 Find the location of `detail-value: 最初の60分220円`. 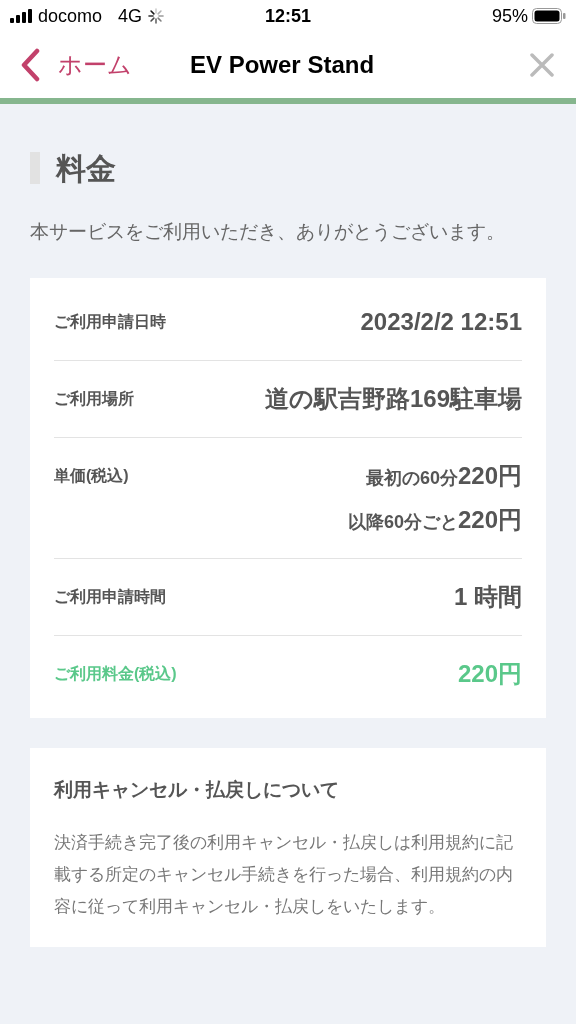

detail-value: 最初の60分220円 is located at coordinates (443, 476).